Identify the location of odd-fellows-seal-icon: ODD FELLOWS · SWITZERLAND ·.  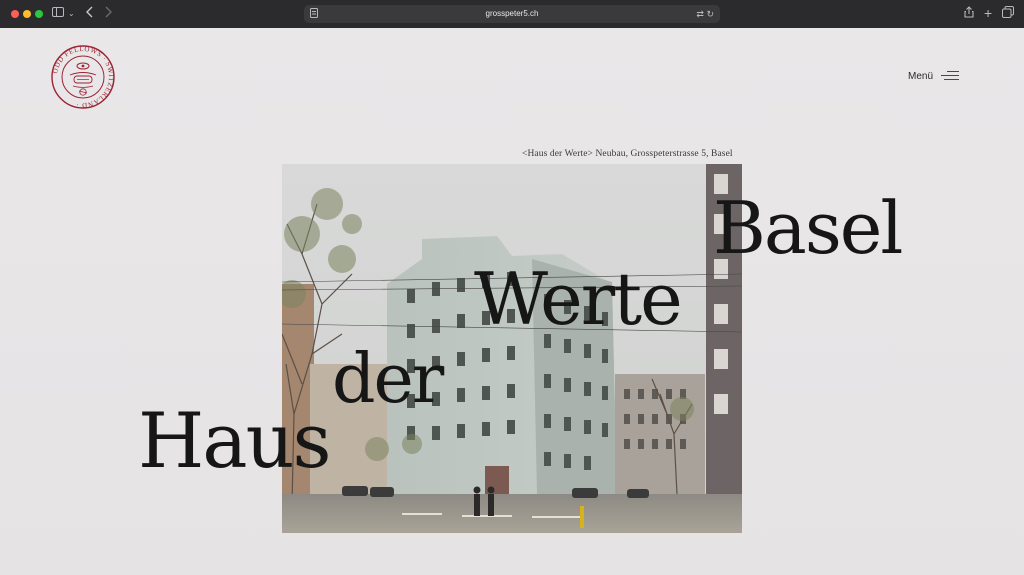
(83, 77).